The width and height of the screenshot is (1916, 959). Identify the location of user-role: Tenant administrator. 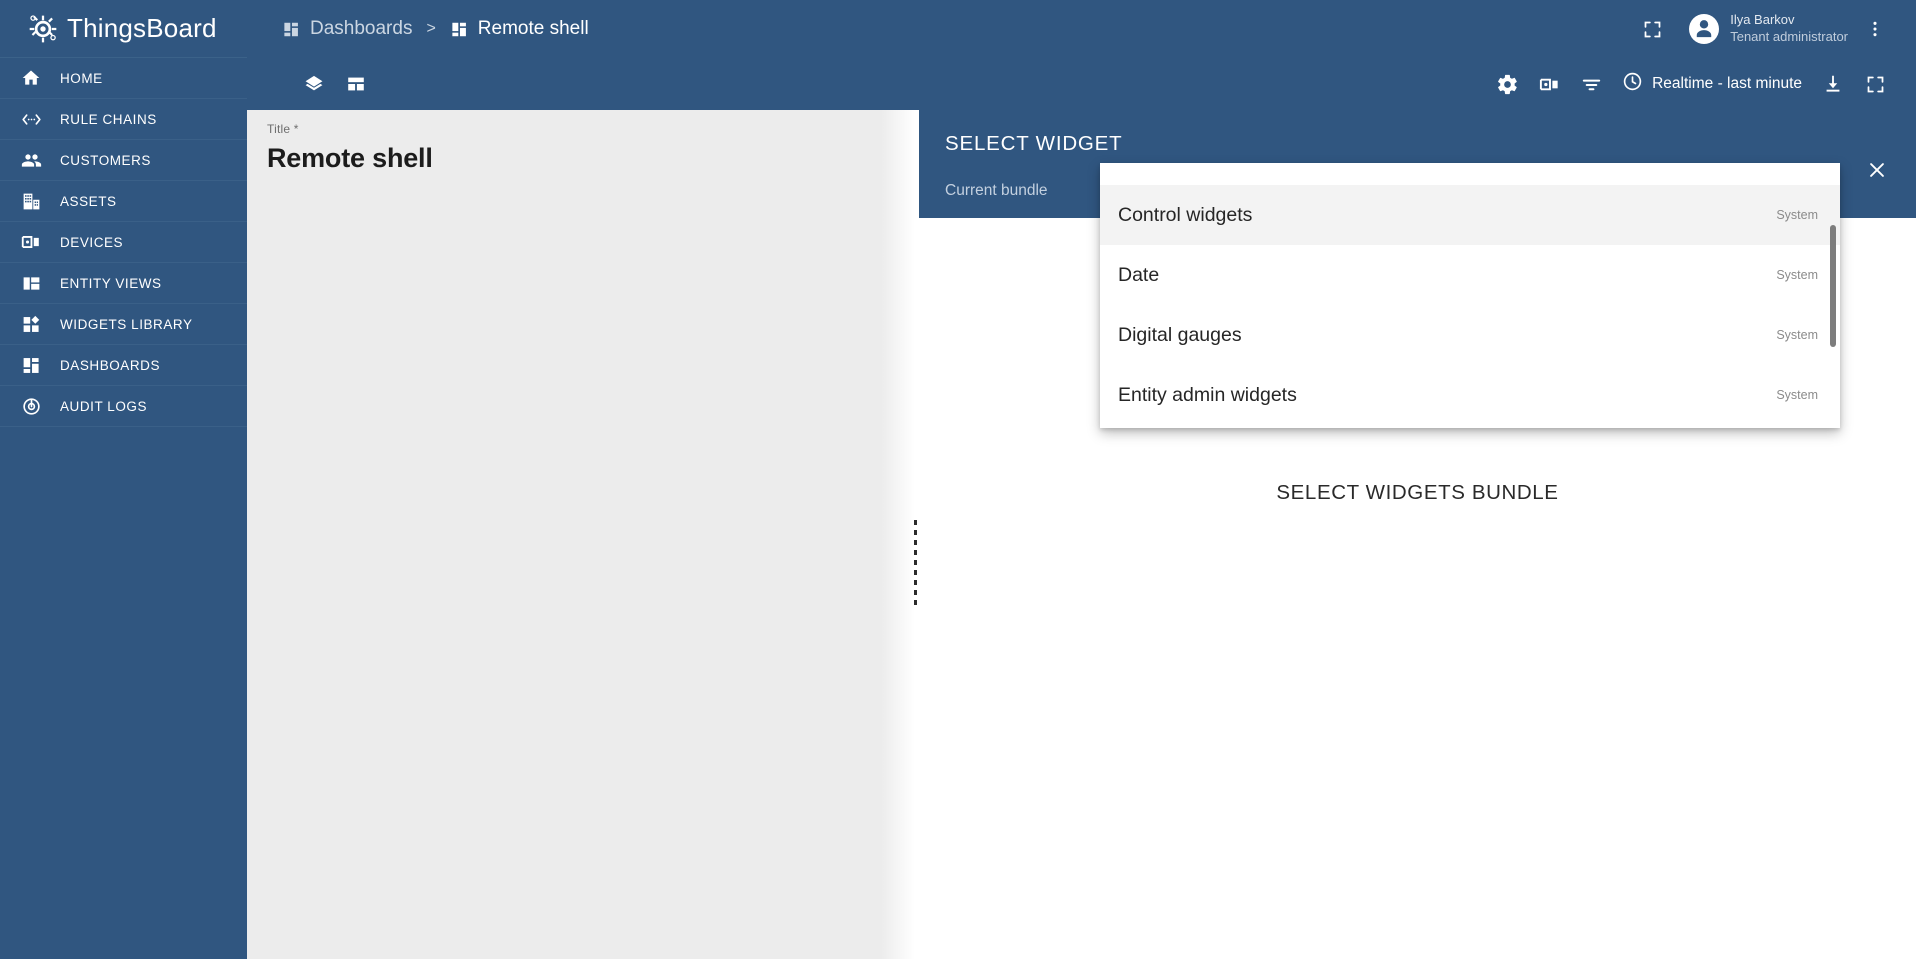
(1789, 36).